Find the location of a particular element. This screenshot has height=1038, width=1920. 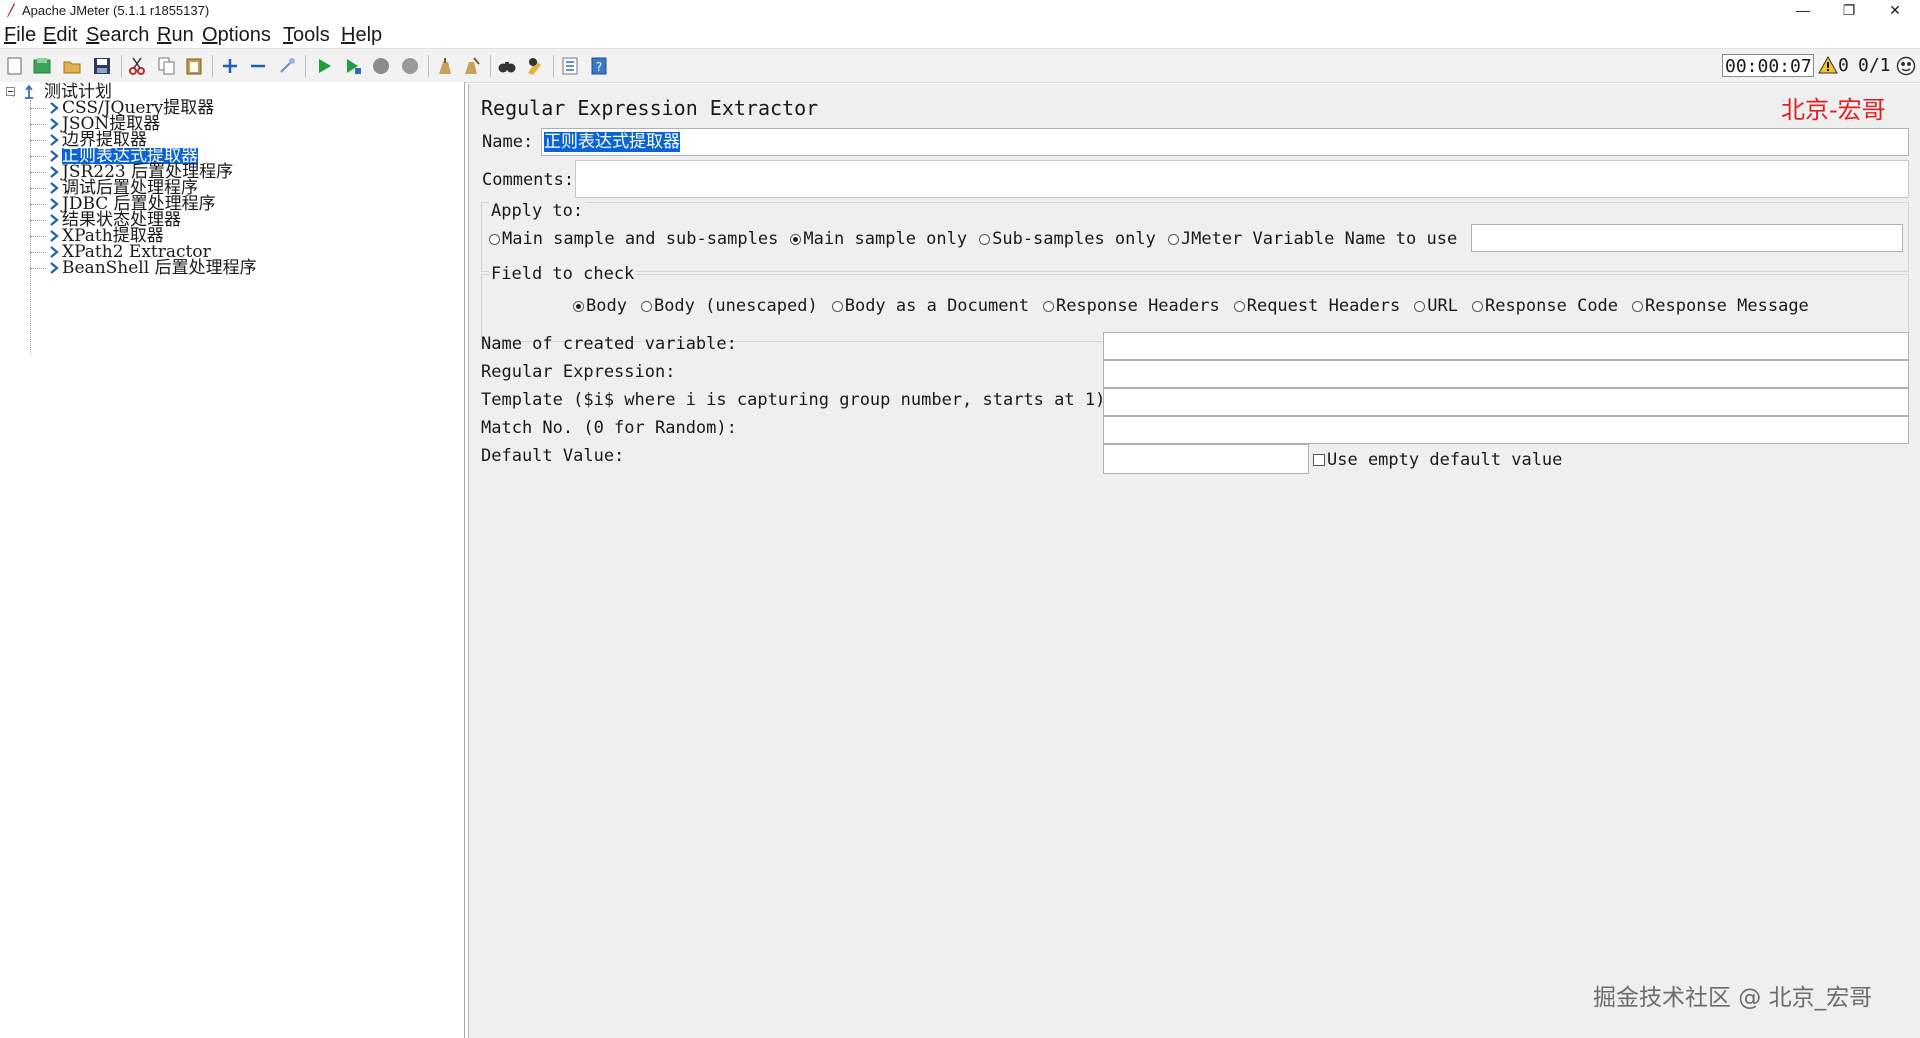

minimize-button: — is located at coordinates (1803, 11).